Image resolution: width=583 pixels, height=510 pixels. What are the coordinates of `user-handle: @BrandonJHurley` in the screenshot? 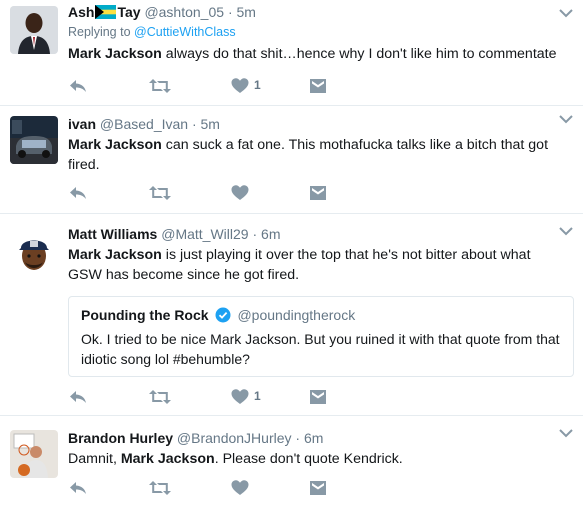 It's located at (234, 438).